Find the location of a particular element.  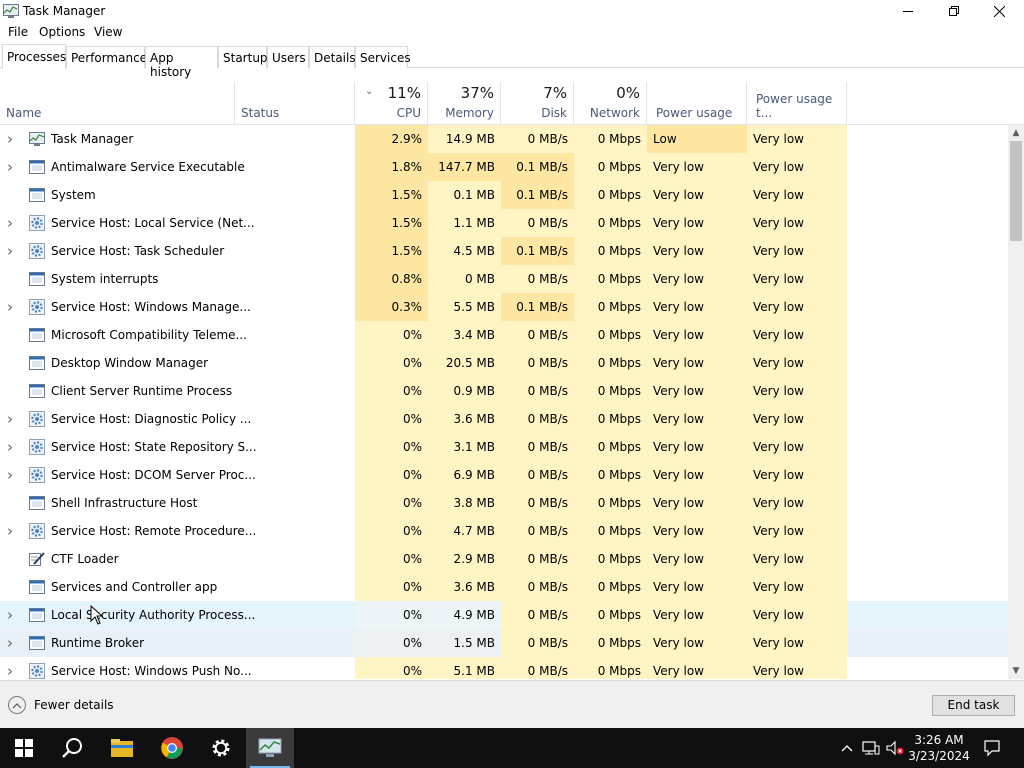

memory-total: 37% is located at coordinates (477, 93).